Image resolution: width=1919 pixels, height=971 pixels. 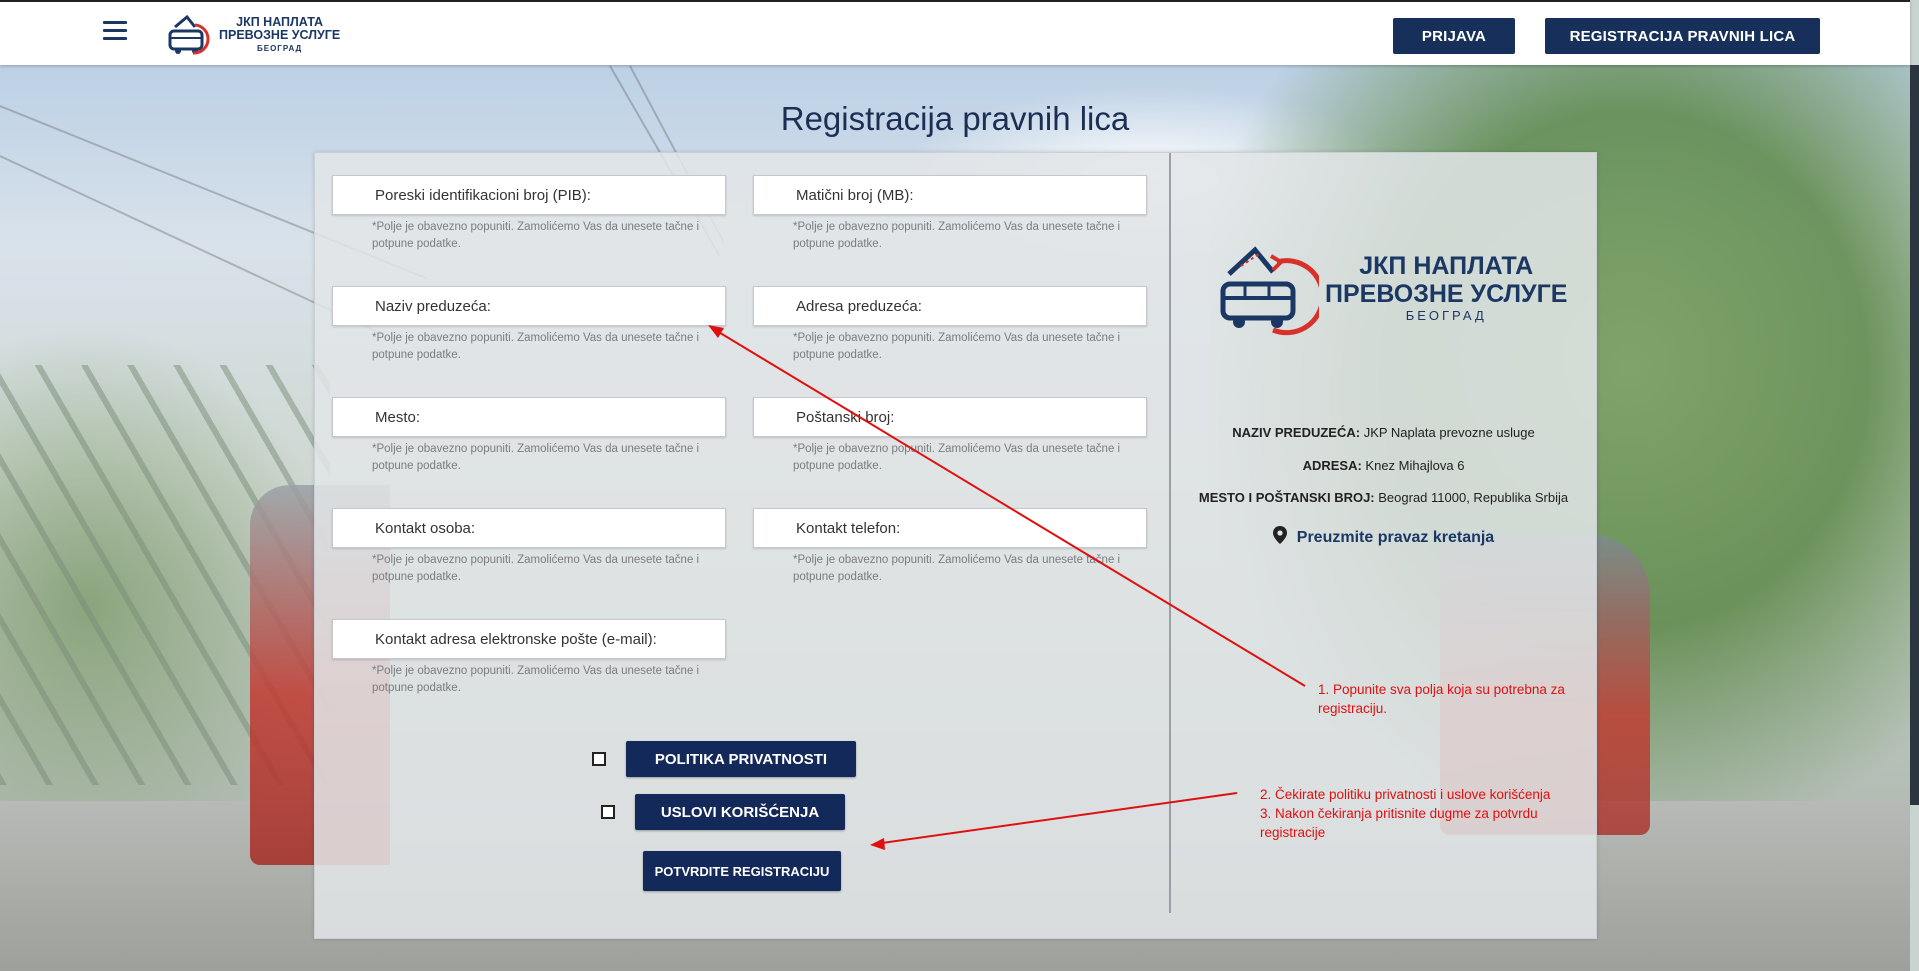 What do you see at coordinates (1395, 537) in the screenshot?
I see `directions-label: Preuzmite pravaz kretanja` at bounding box center [1395, 537].